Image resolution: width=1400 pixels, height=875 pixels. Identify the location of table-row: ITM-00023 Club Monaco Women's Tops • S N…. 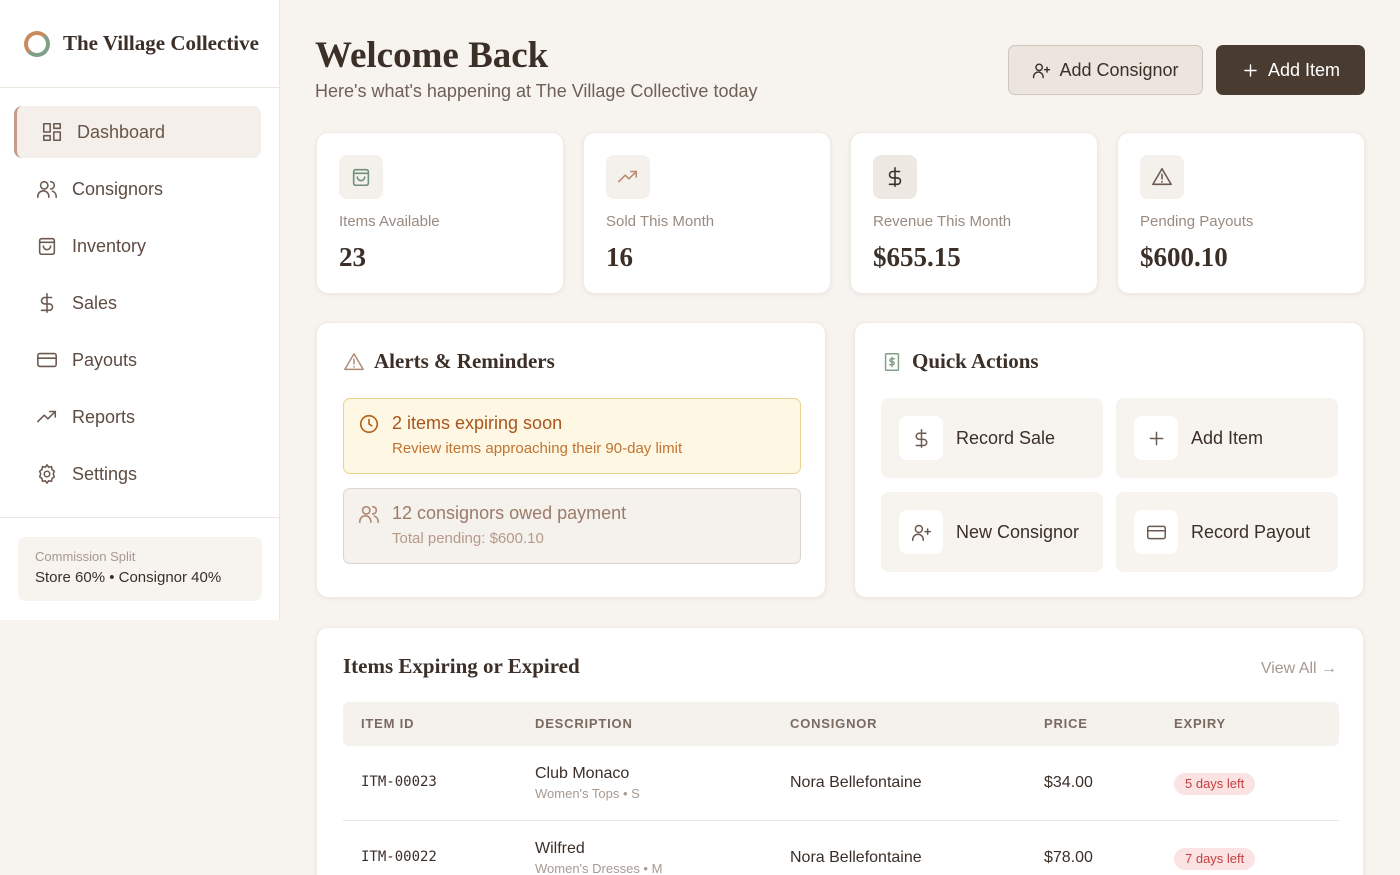
(841, 783).